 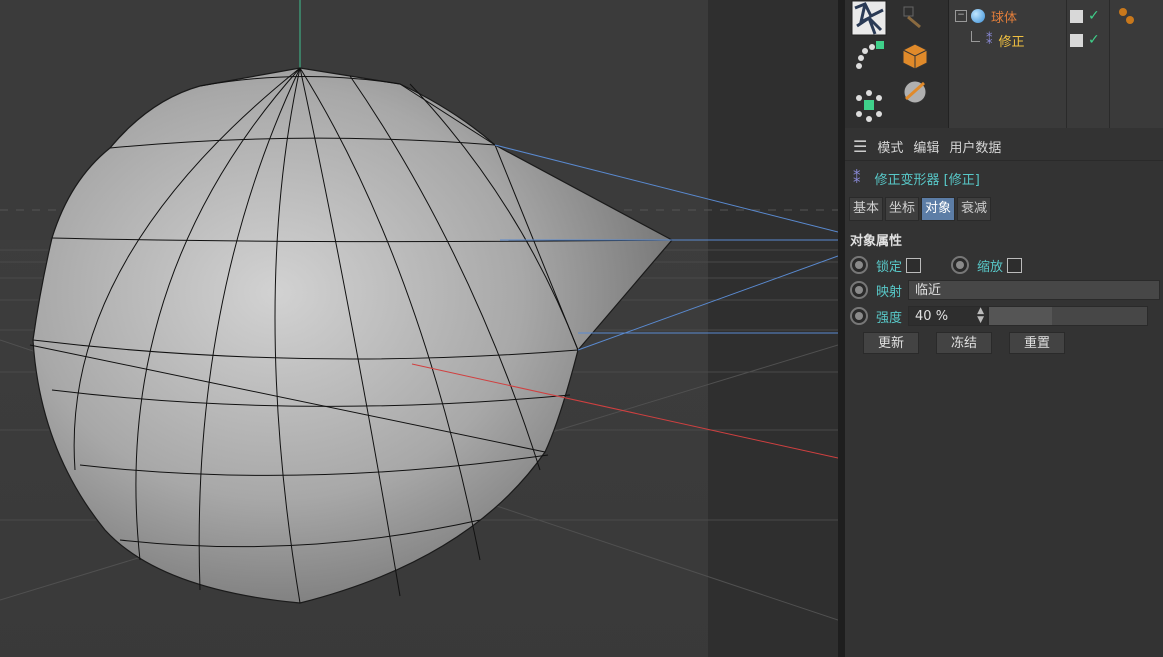 I want to click on hamburger-menu-icon: ☰, so click(x=860, y=146).